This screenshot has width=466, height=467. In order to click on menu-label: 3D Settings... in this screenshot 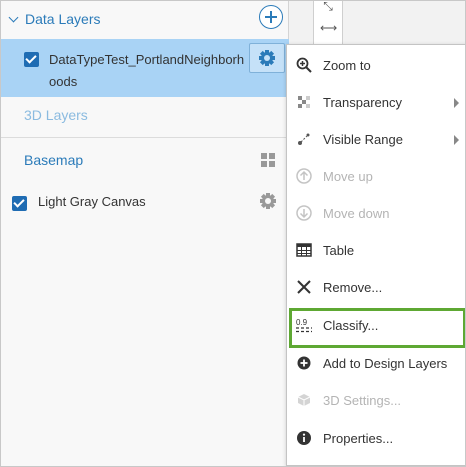, I will do `click(362, 400)`.